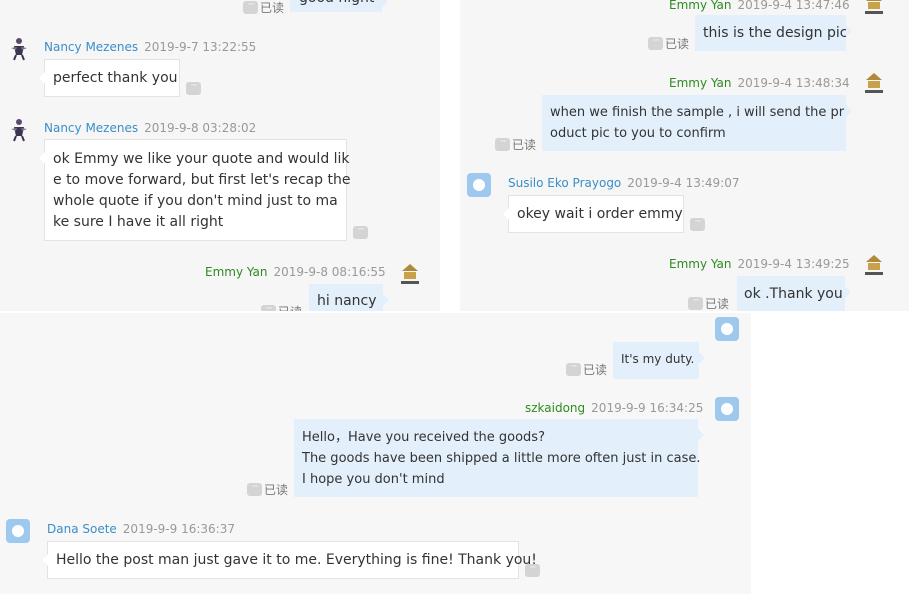  I want to click on message-text-line: ok Emmy we like your quote and would lik, so click(201, 159).